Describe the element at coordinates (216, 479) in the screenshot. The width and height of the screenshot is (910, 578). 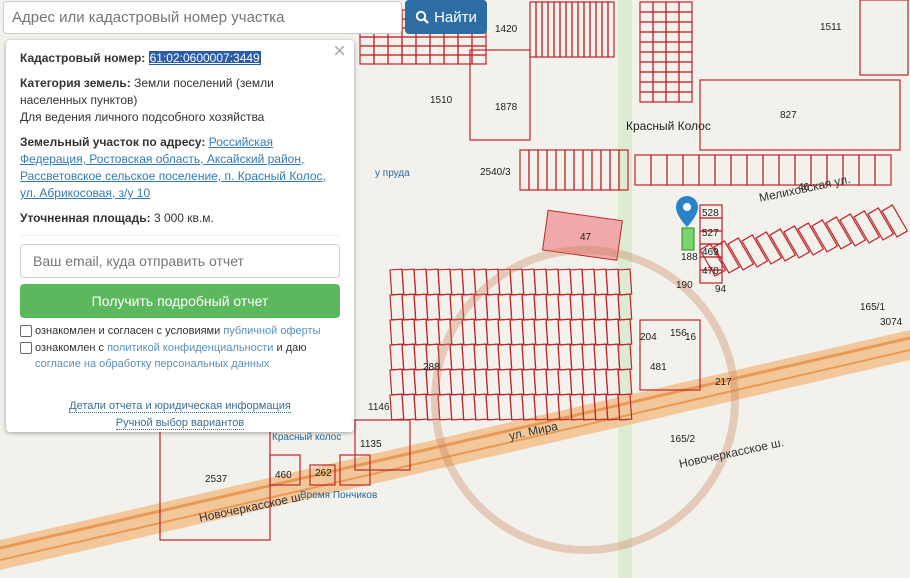
I see `map-label: 2537` at that location.